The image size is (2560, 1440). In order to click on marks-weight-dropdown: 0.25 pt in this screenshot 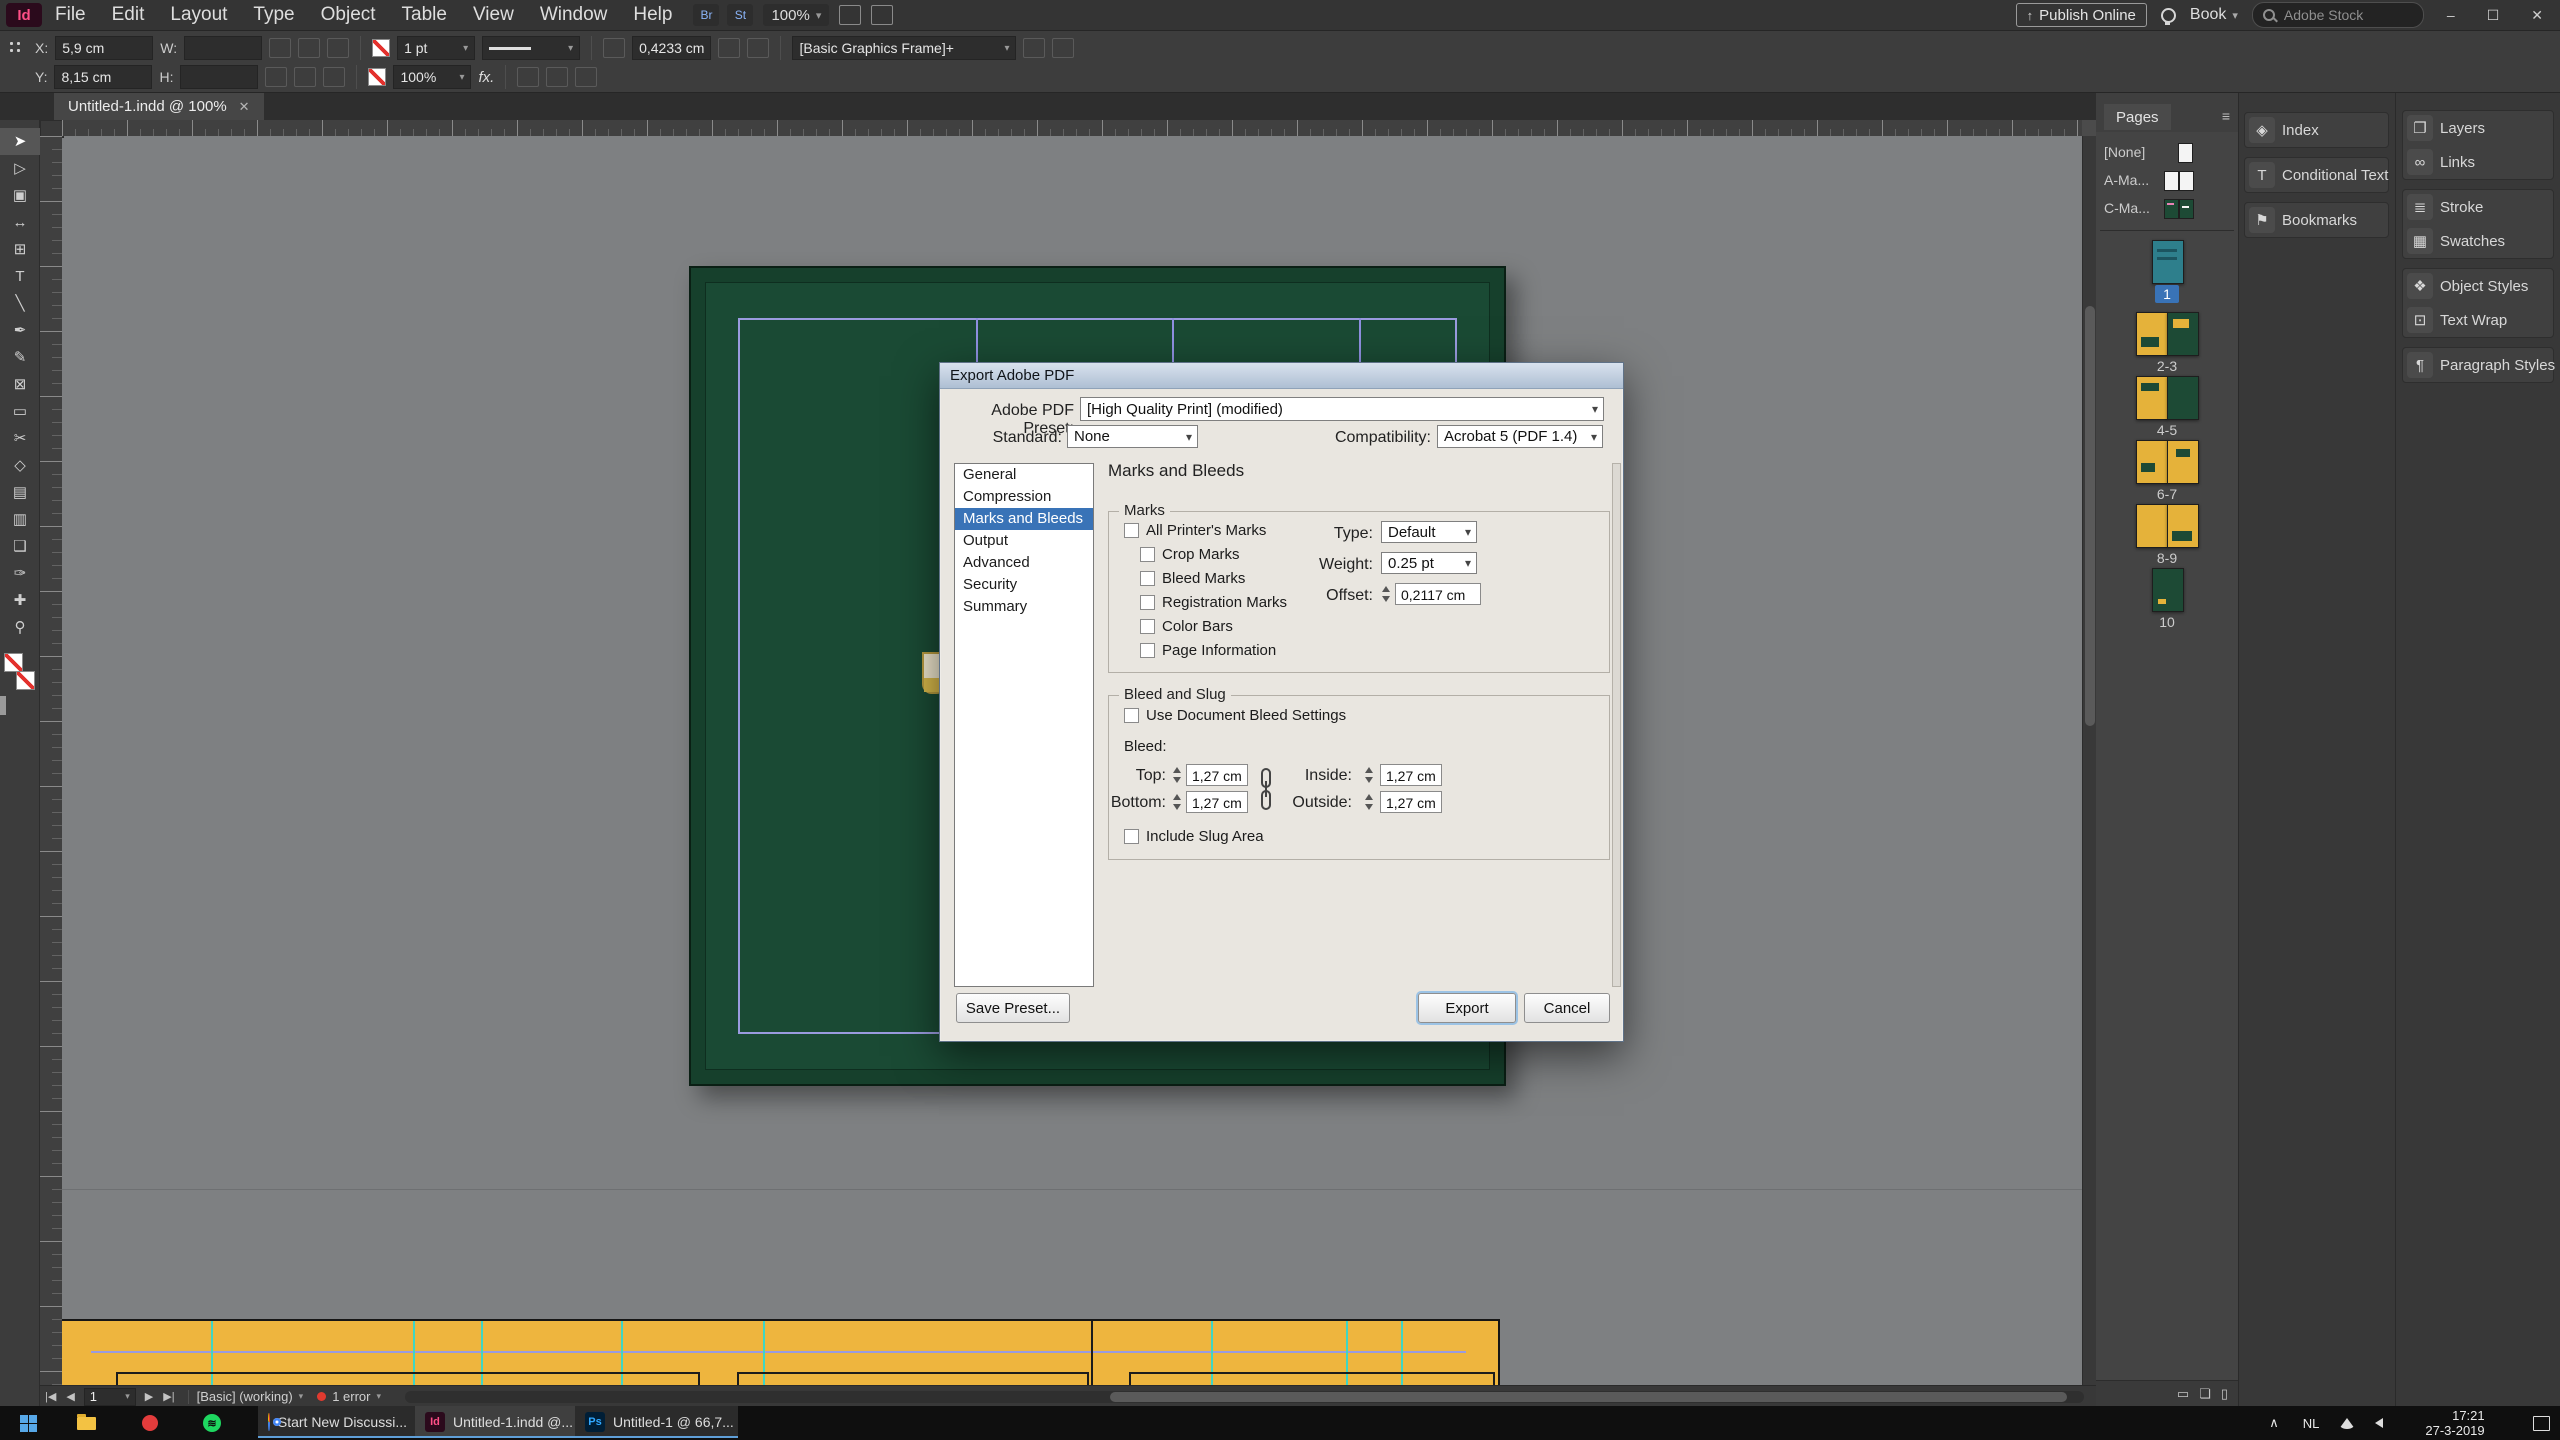, I will do `click(1429, 563)`.